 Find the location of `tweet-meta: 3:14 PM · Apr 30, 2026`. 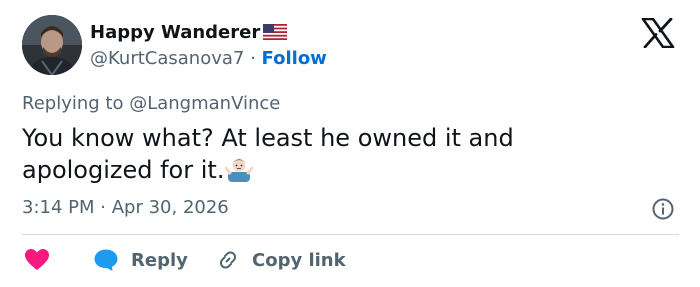

tweet-meta: 3:14 PM · Apr 30, 2026 is located at coordinates (125, 207).